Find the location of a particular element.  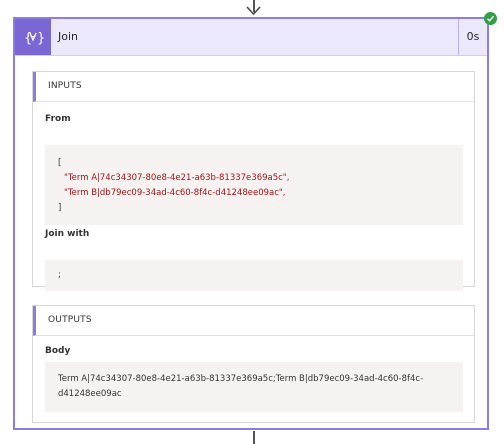

action-duration: 0s is located at coordinates (472, 37).